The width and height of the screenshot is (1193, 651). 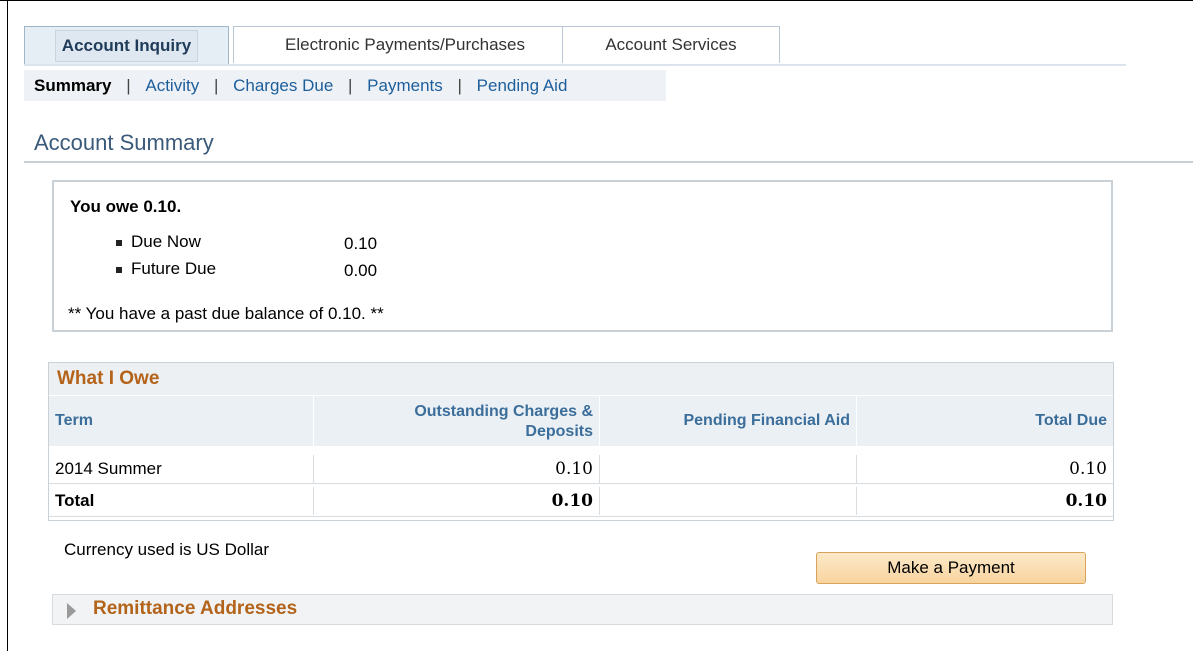 What do you see at coordinates (608, 162) in the screenshot?
I see `title-divider` at bounding box center [608, 162].